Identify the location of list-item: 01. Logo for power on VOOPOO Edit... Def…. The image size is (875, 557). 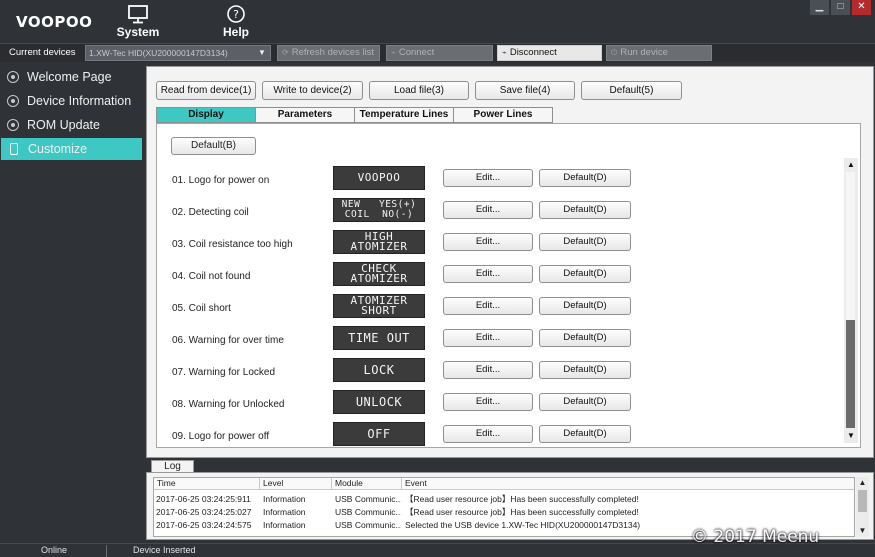
(501, 182).